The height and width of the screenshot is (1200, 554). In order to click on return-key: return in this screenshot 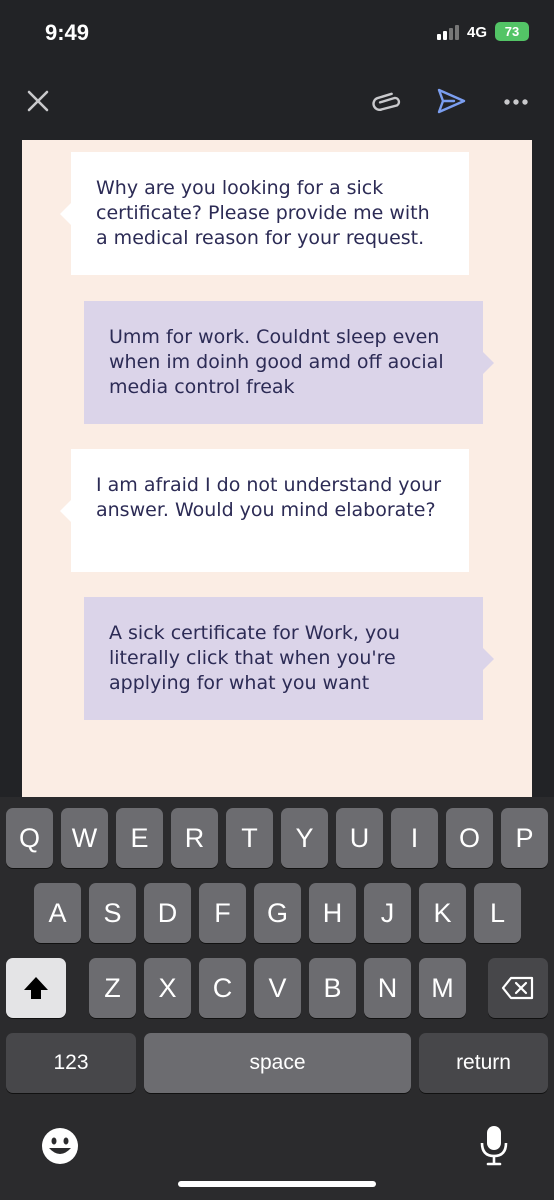, I will do `click(483, 1063)`.